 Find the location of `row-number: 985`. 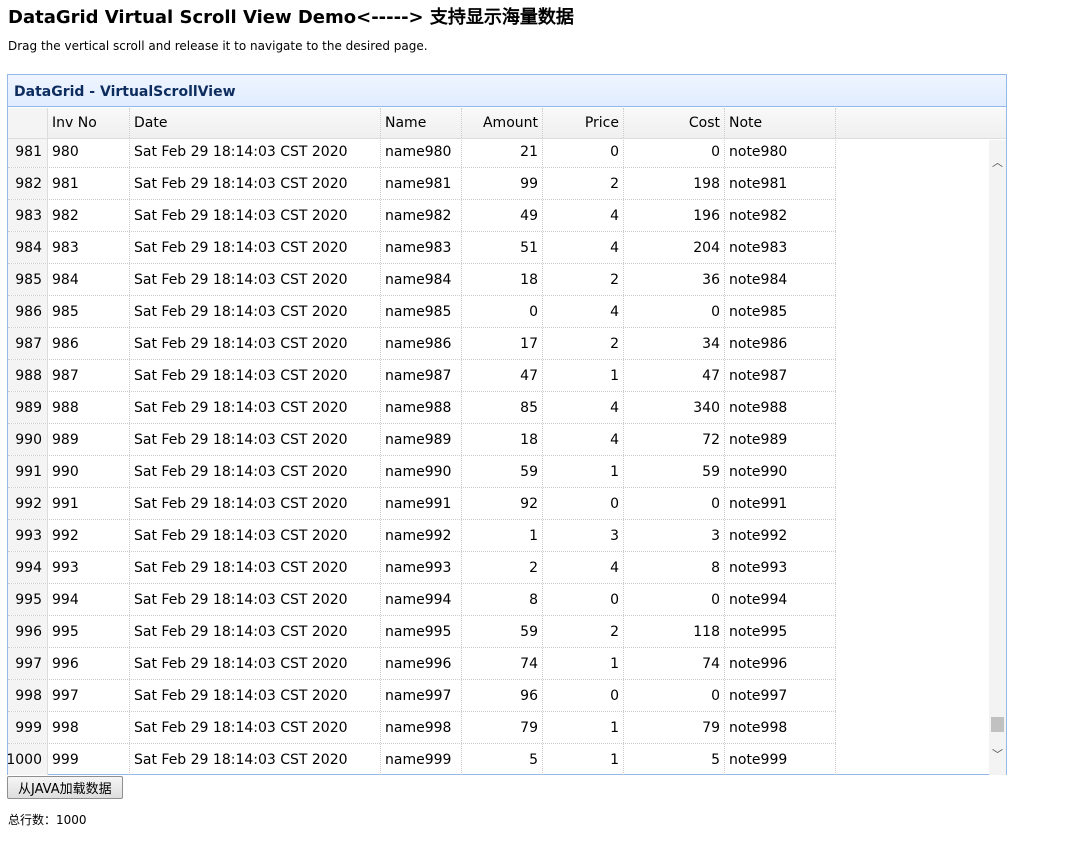

row-number: 985 is located at coordinates (28, 279).